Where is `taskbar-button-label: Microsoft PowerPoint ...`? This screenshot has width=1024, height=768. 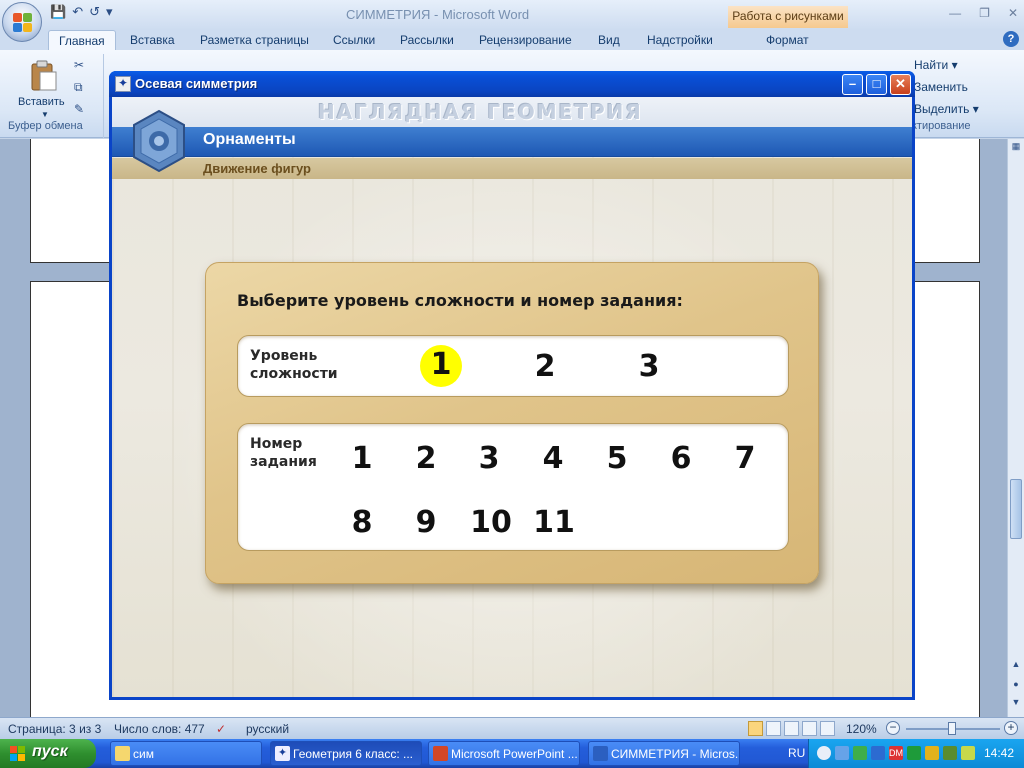
taskbar-button-label: Microsoft PowerPoint ... is located at coordinates (514, 754).